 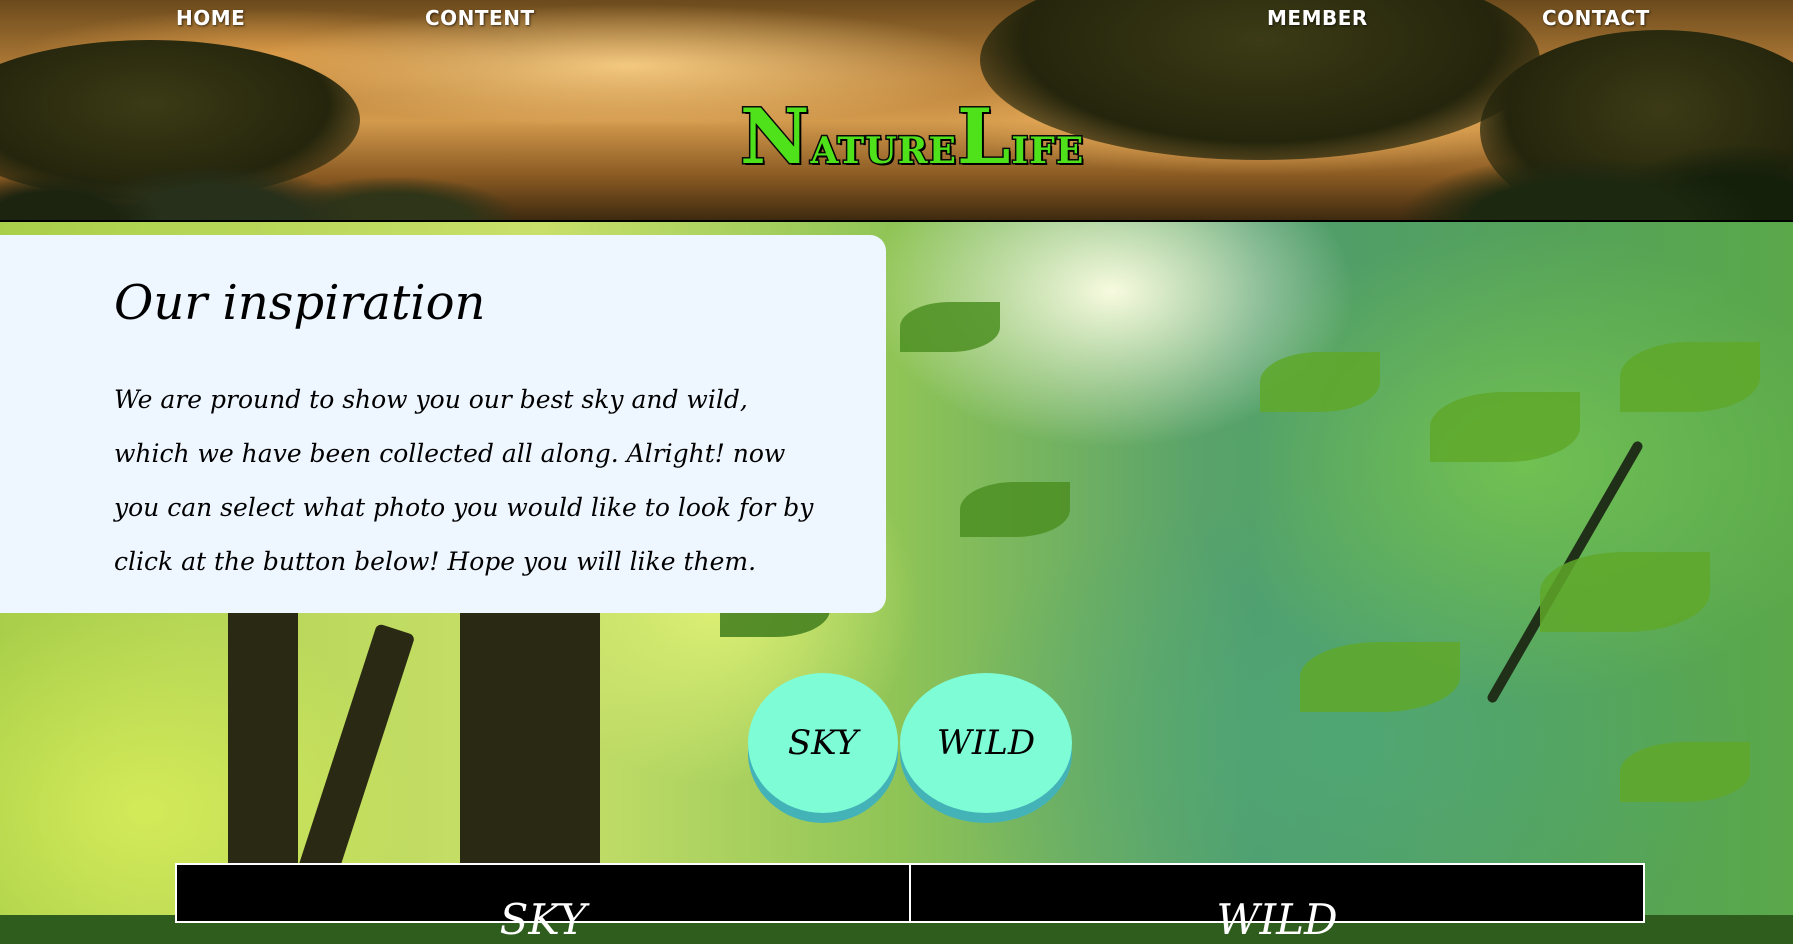 What do you see at coordinates (1596, 18) in the screenshot?
I see `nav-contact-link: CONTACT` at bounding box center [1596, 18].